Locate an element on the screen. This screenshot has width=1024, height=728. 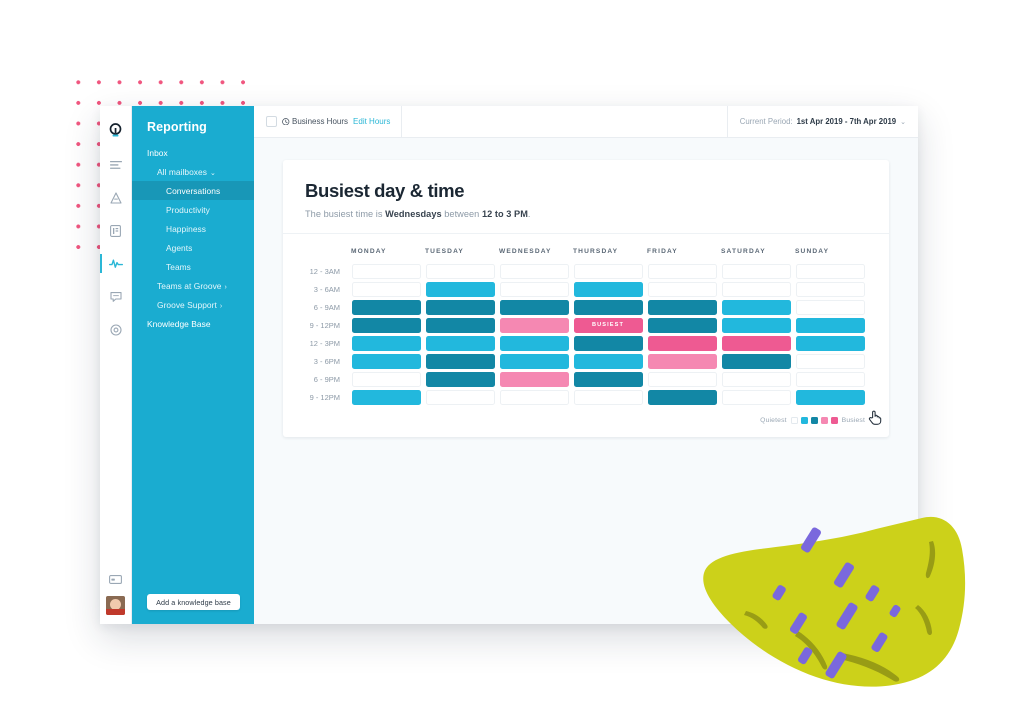
sidebar-item-knowledge-base: Knowledge Base is located at coordinates (193, 323).